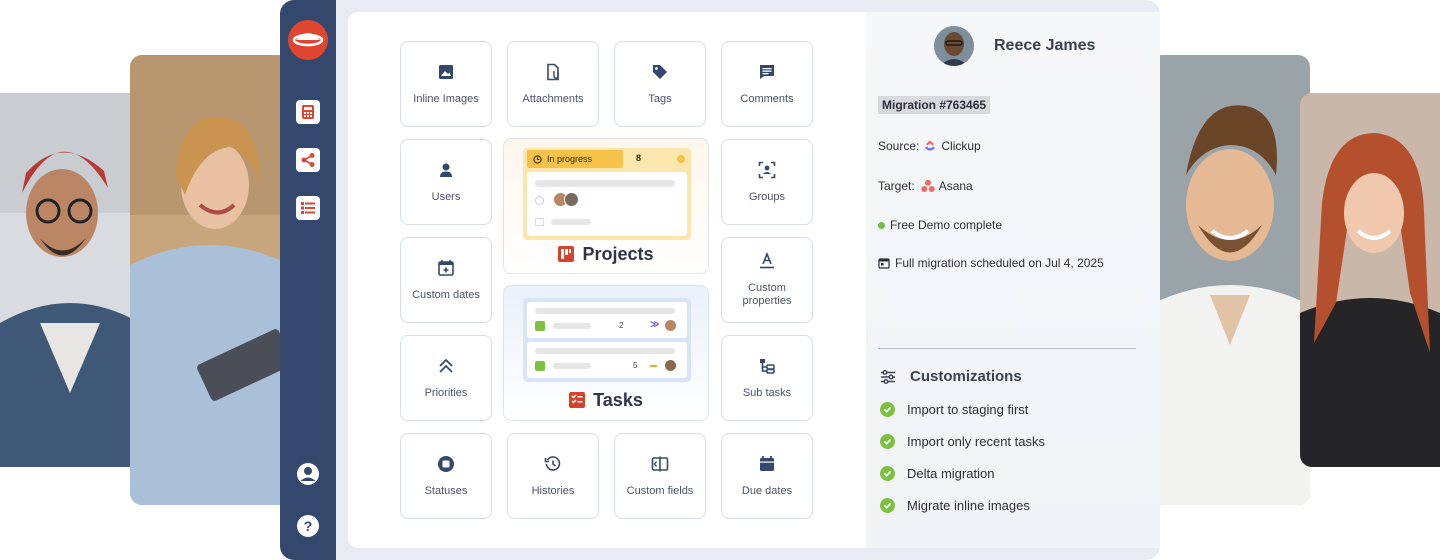 The image size is (1440, 560). Describe the element at coordinates (767, 378) in the screenshot. I see `tile-sub-tasks: Sub tasks` at that location.